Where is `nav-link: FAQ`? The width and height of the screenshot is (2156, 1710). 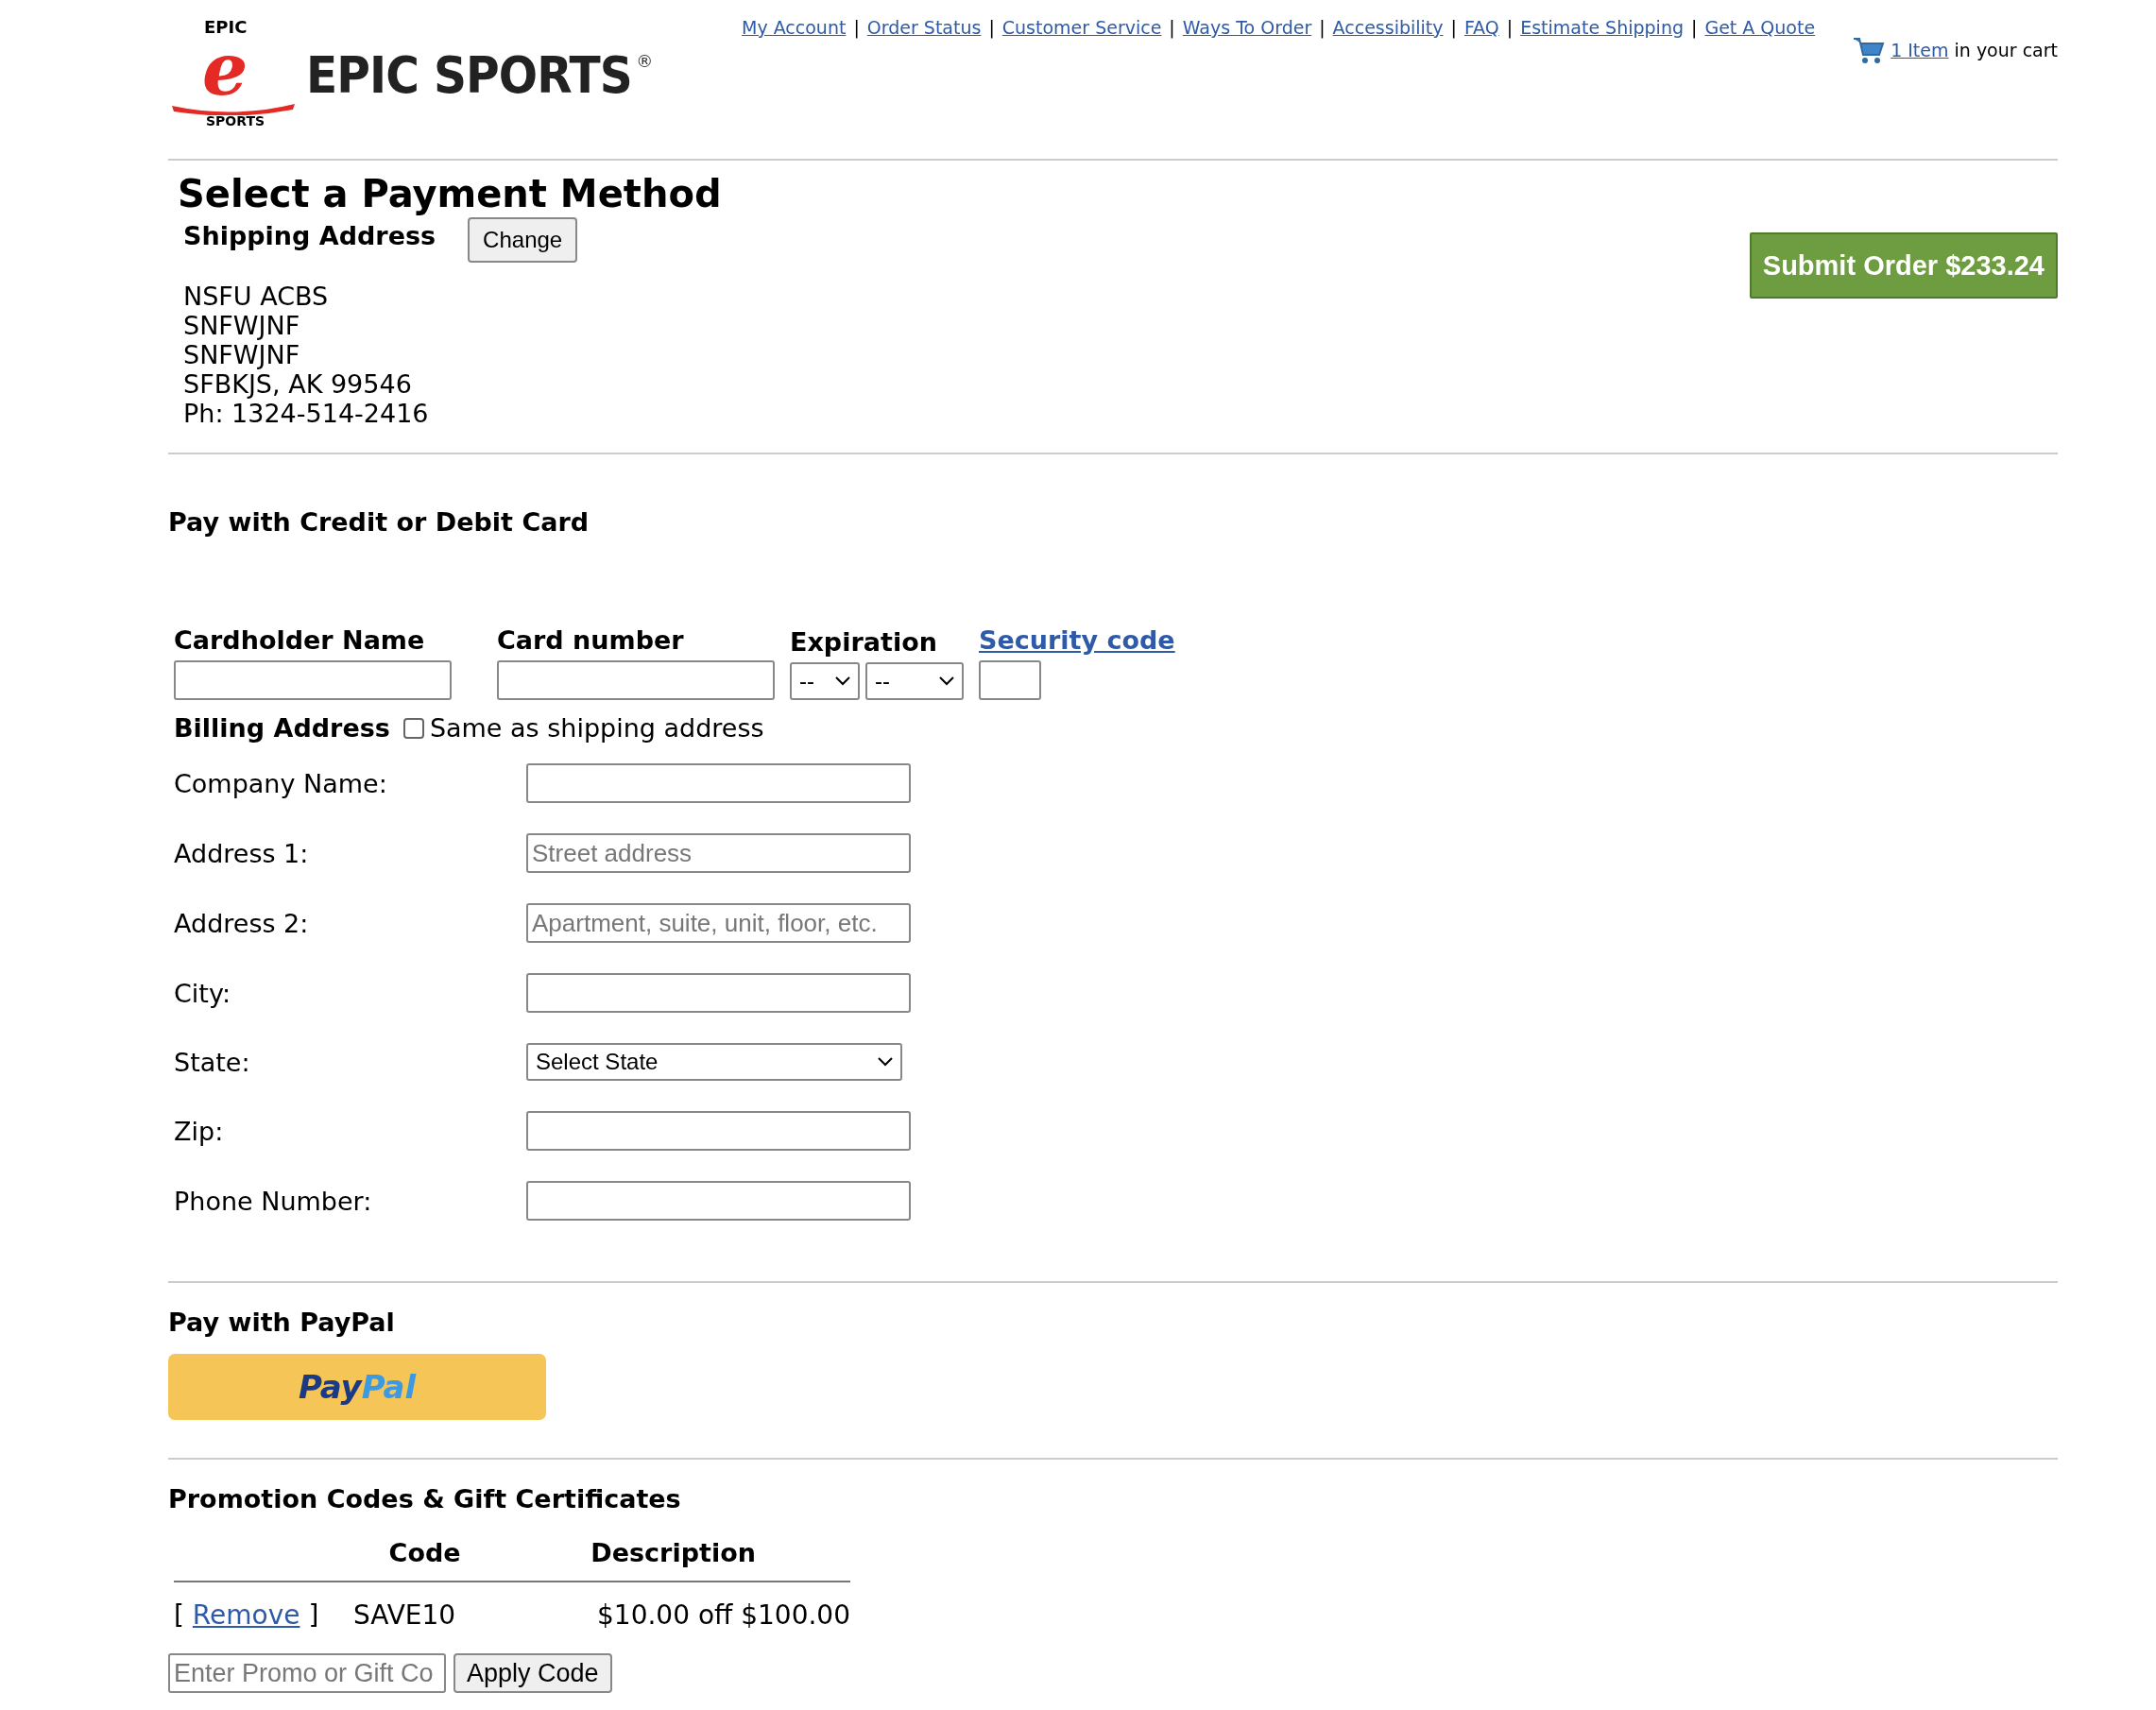
nav-link: FAQ is located at coordinates (1481, 28).